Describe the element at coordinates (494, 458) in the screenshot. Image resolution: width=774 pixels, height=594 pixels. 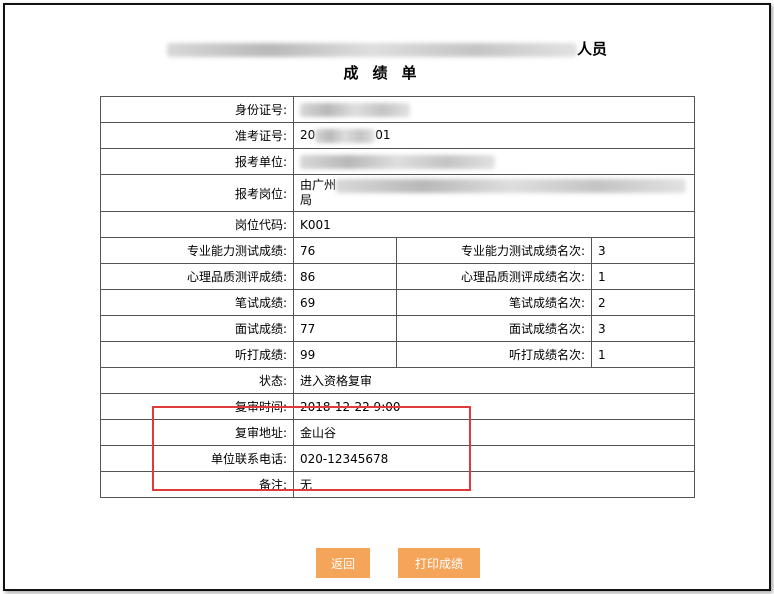
I see `contact-phone-value: 020-12345678` at that location.